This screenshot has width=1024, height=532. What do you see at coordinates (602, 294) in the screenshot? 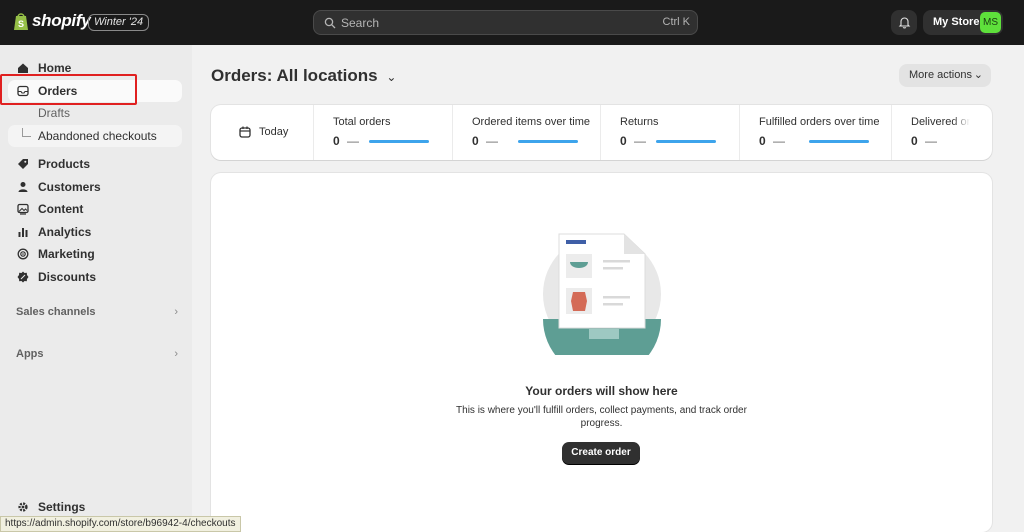
I see `orders-empty-illustration` at bounding box center [602, 294].